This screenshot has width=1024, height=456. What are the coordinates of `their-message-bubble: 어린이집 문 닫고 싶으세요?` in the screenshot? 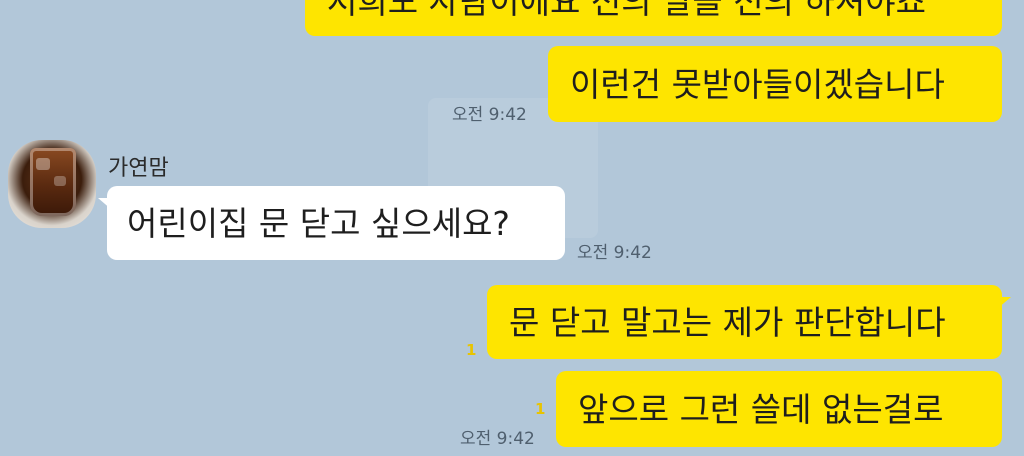 It's located at (331, 223).